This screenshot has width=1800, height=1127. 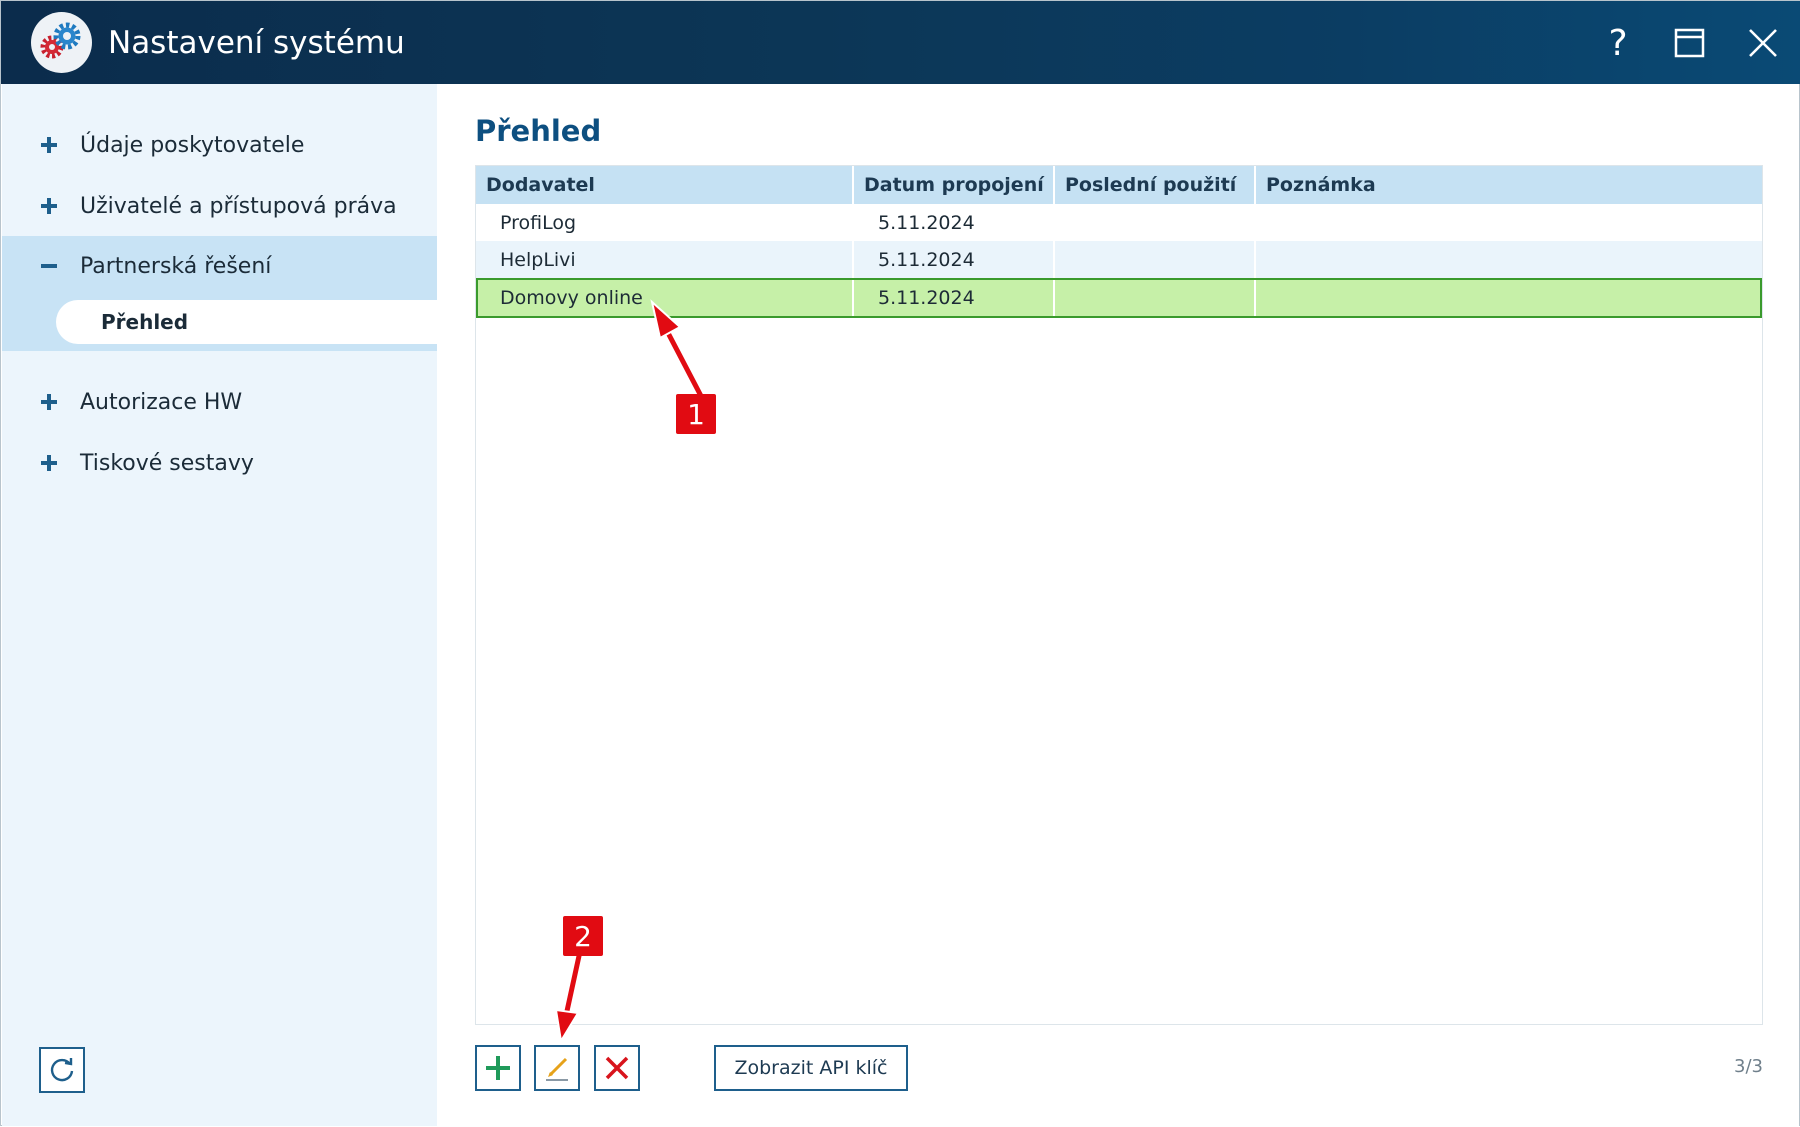 I want to click on close-icon, so click(x=1763, y=43).